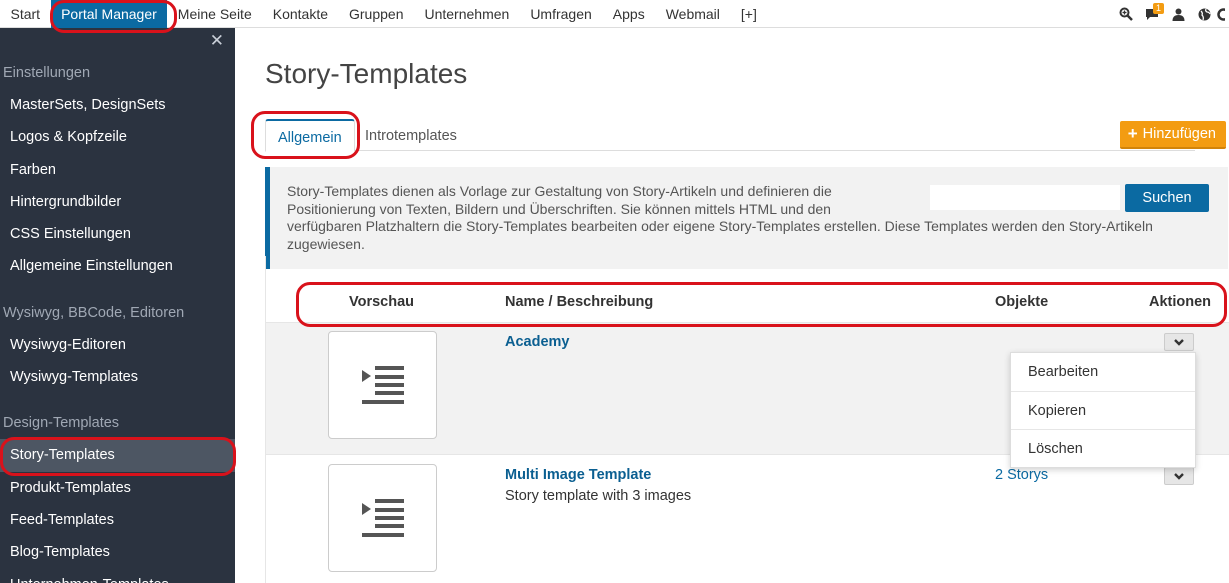 The width and height of the screenshot is (1229, 583). What do you see at coordinates (411, 135) in the screenshot?
I see `tab-introtemplates: Introtemplates` at bounding box center [411, 135].